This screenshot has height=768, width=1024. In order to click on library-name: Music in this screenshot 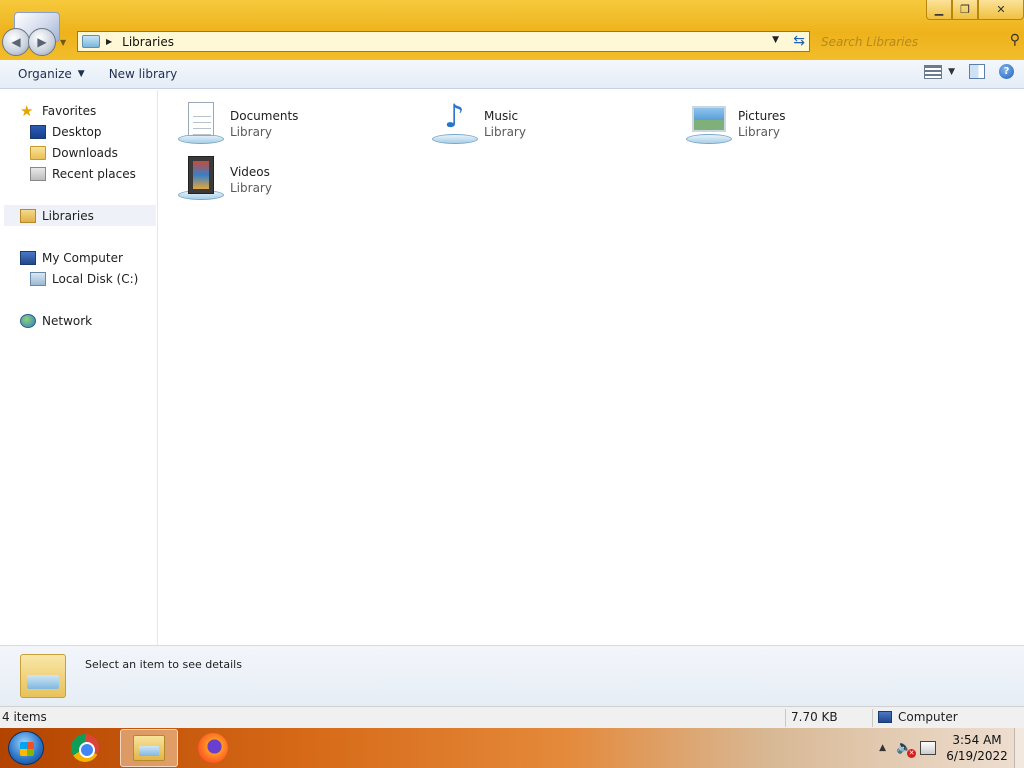, I will do `click(501, 116)`.